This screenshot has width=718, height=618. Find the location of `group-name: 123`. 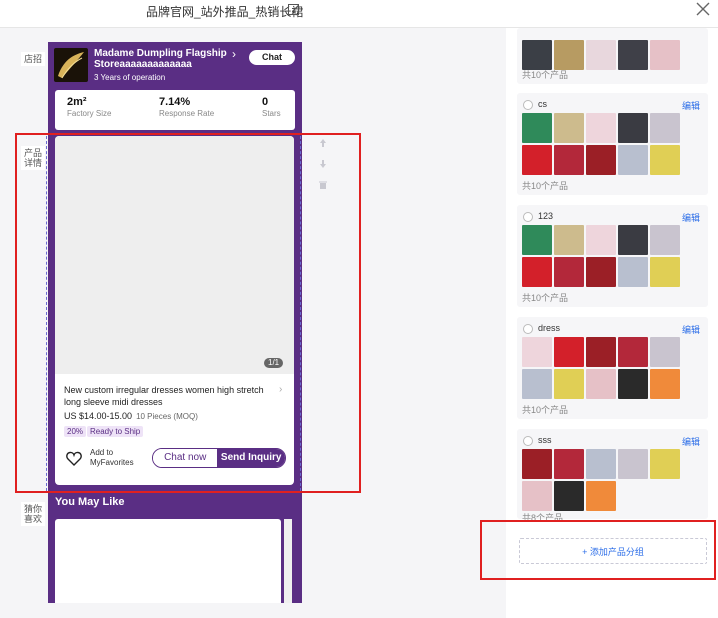

group-name: 123 is located at coordinates (546, 216).